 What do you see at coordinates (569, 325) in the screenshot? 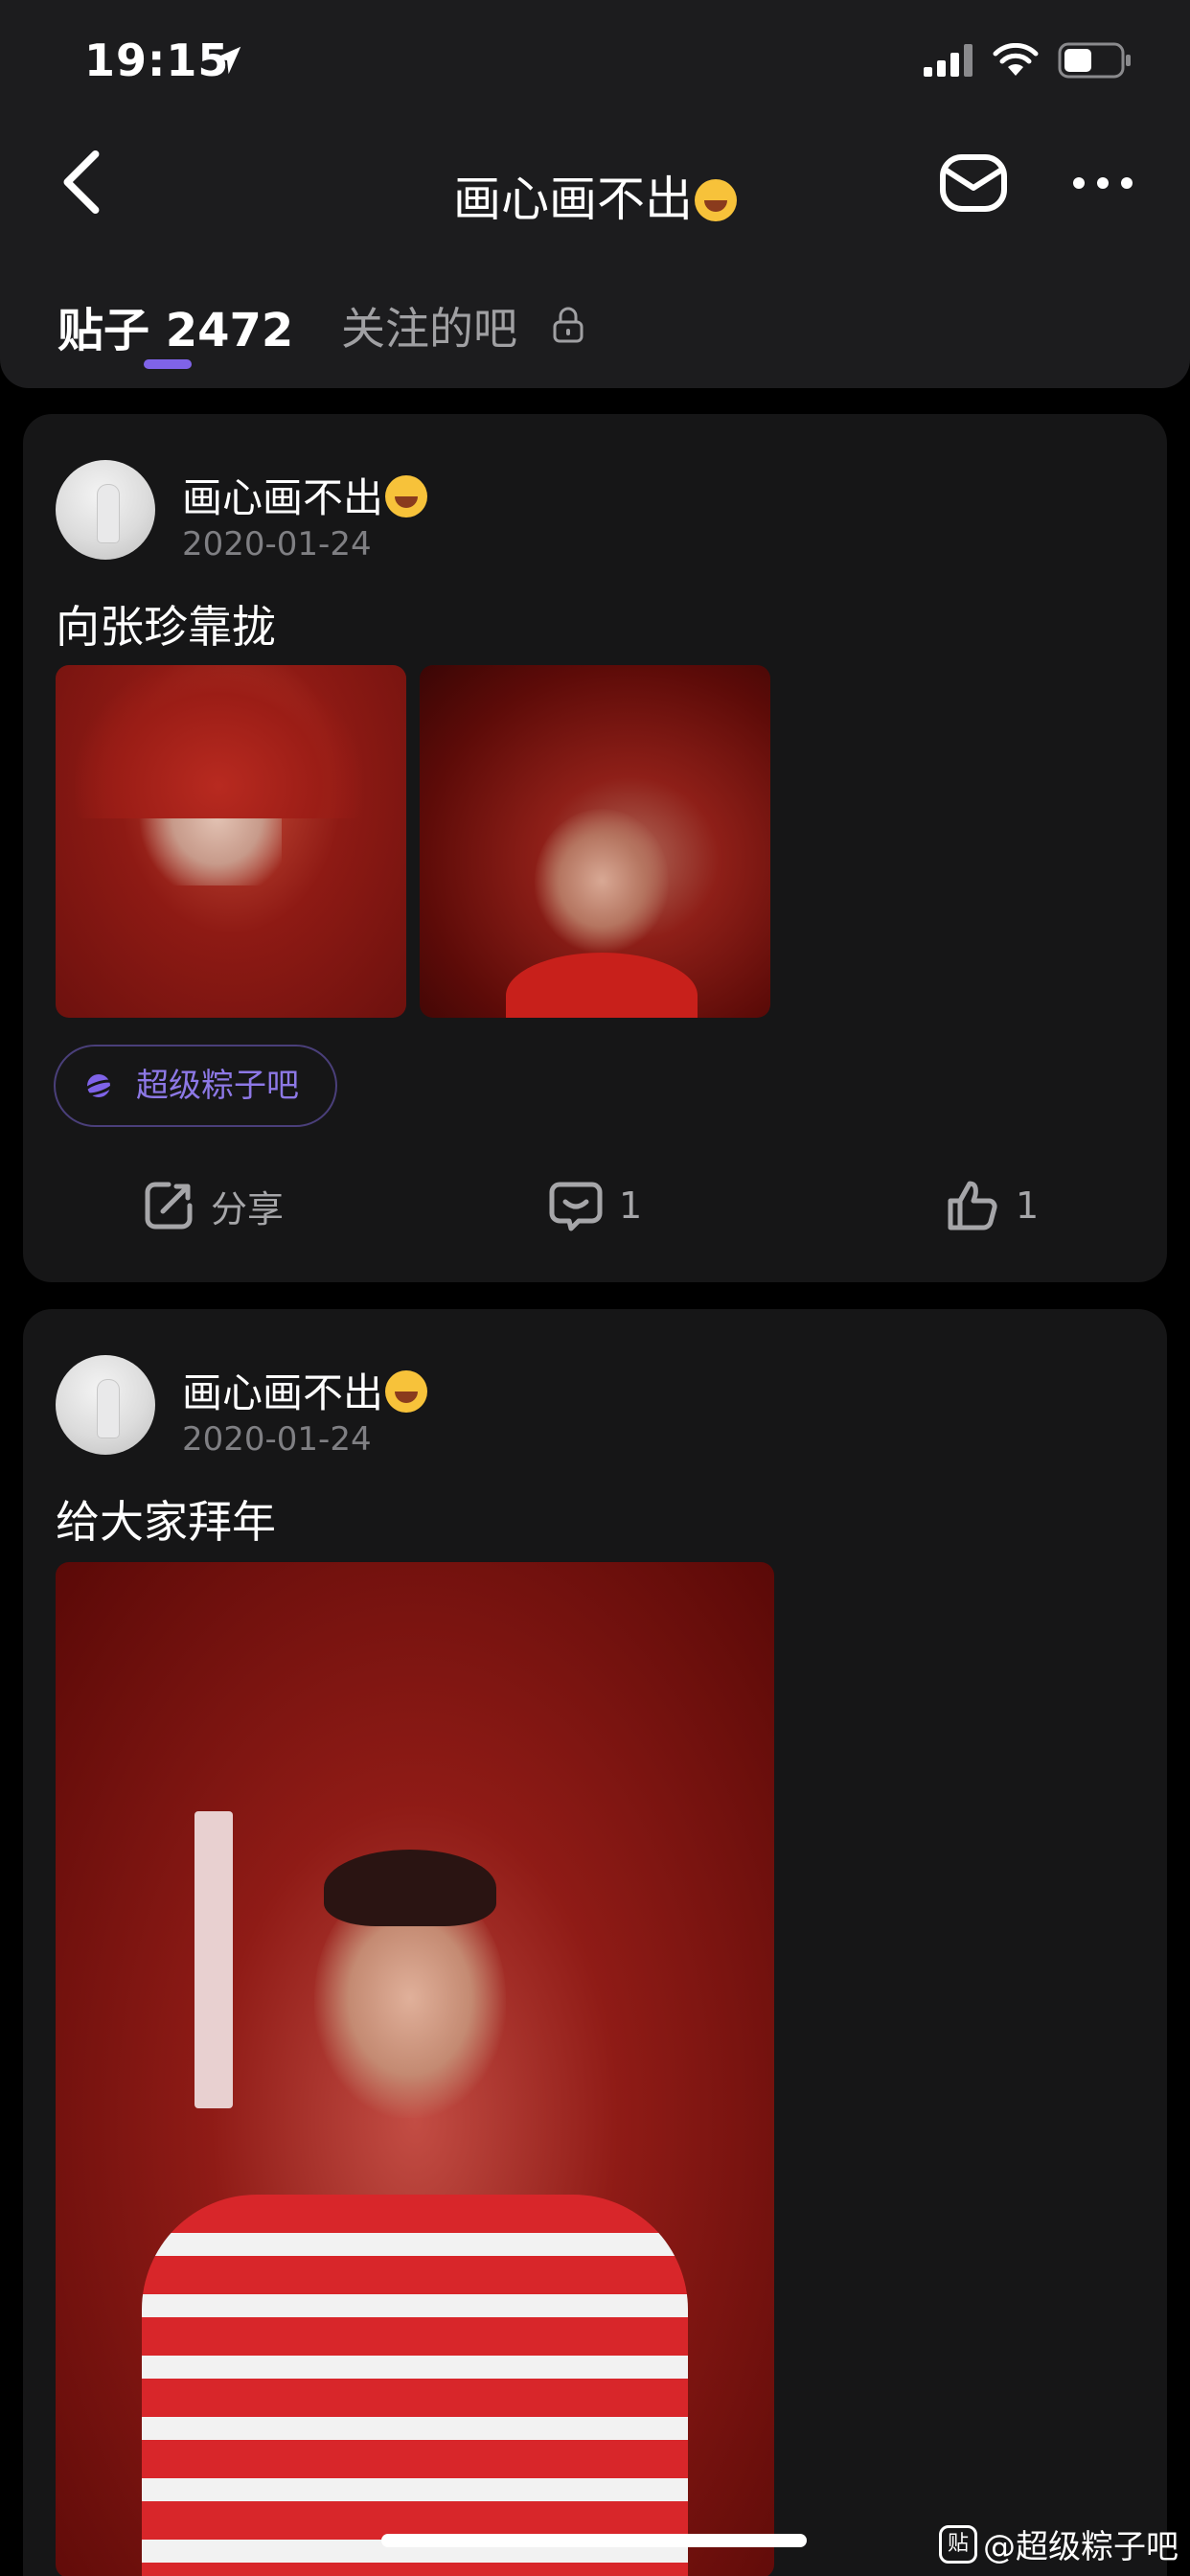
I see `lock-icon` at bounding box center [569, 325].